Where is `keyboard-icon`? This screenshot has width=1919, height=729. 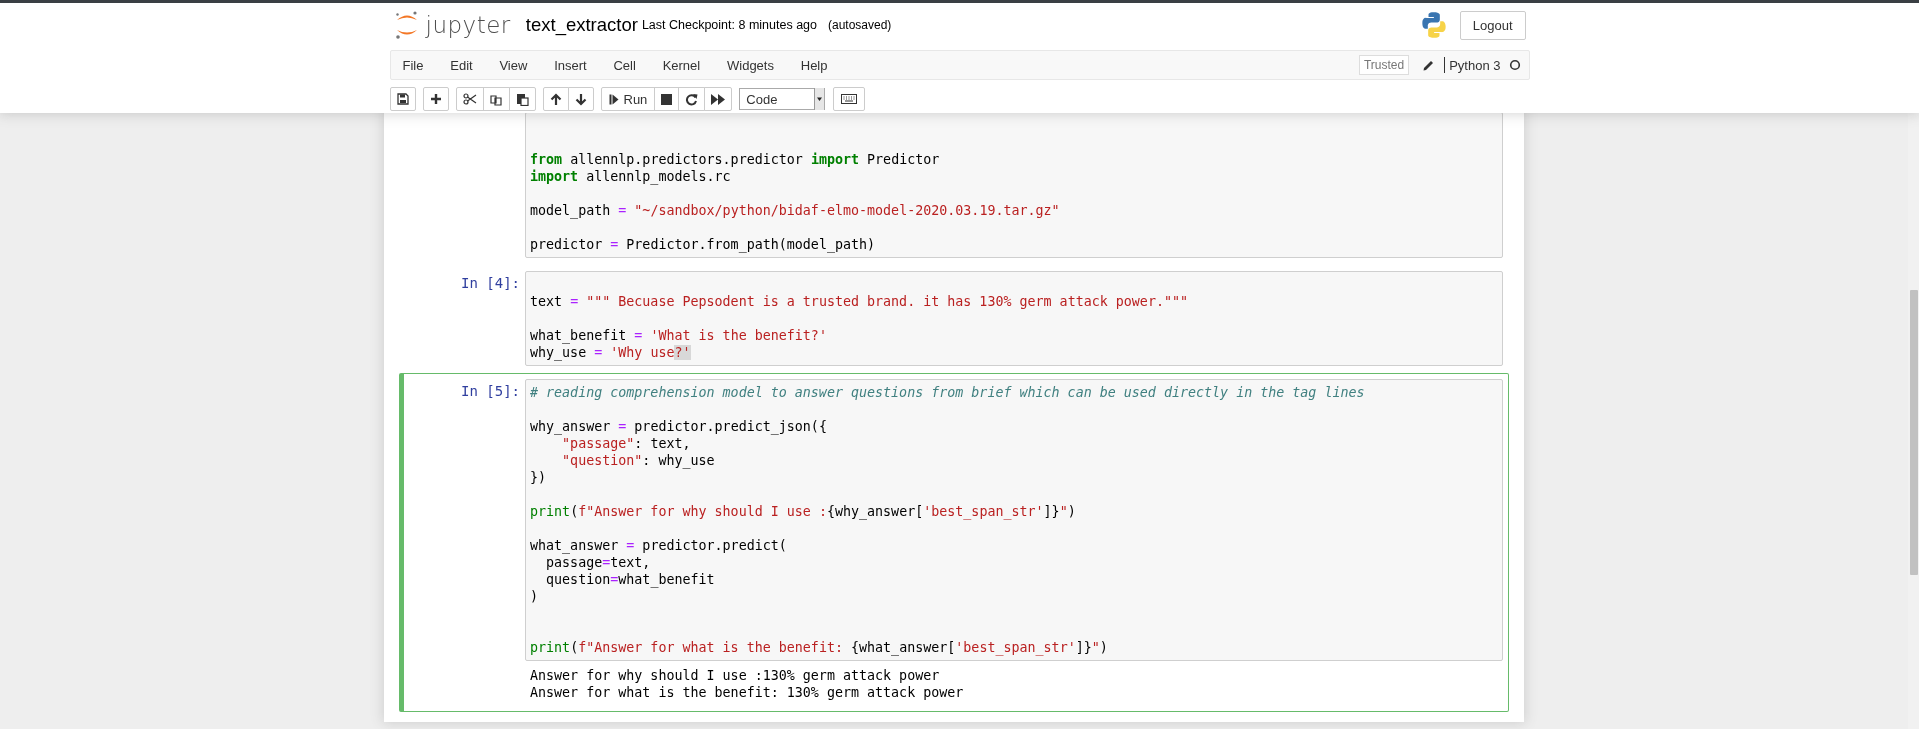
keyboard-icon is located at coordinates (849, 99).